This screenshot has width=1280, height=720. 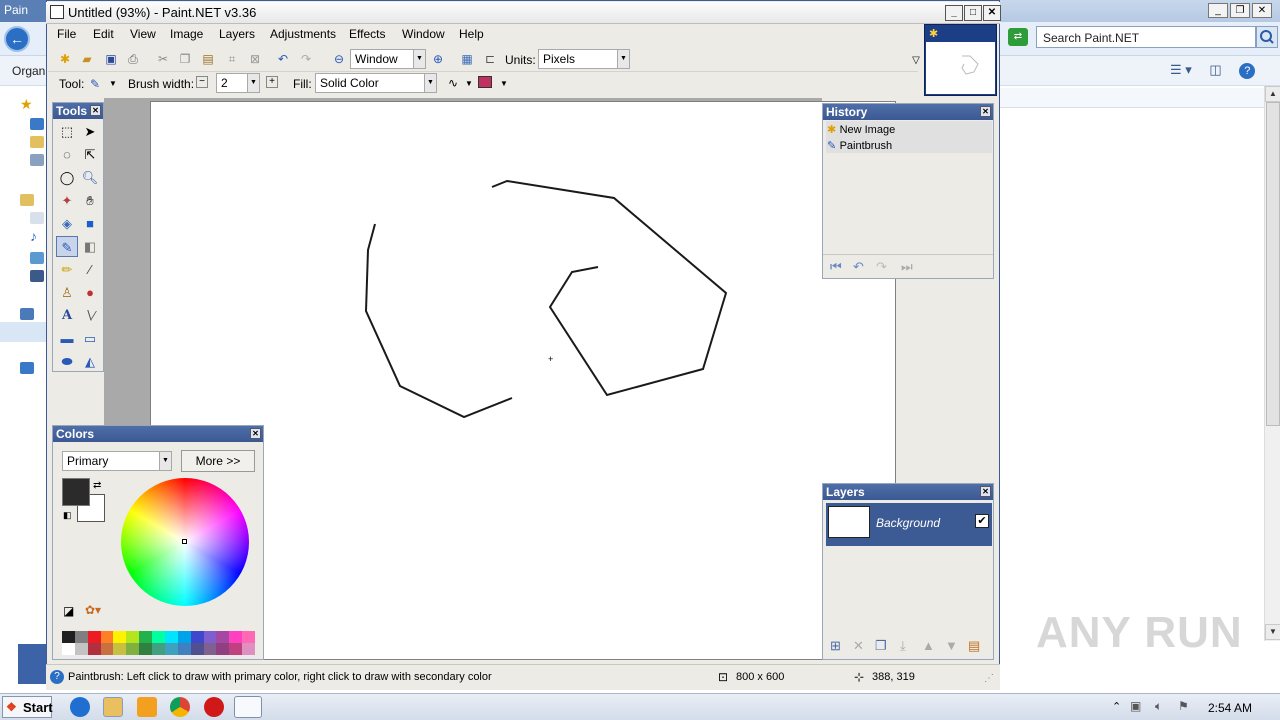 What do you see at coordinates (1215, 69) in the screenshot?
I see `preview-pane-icon: ◫` at bounding box center [1215, 69].